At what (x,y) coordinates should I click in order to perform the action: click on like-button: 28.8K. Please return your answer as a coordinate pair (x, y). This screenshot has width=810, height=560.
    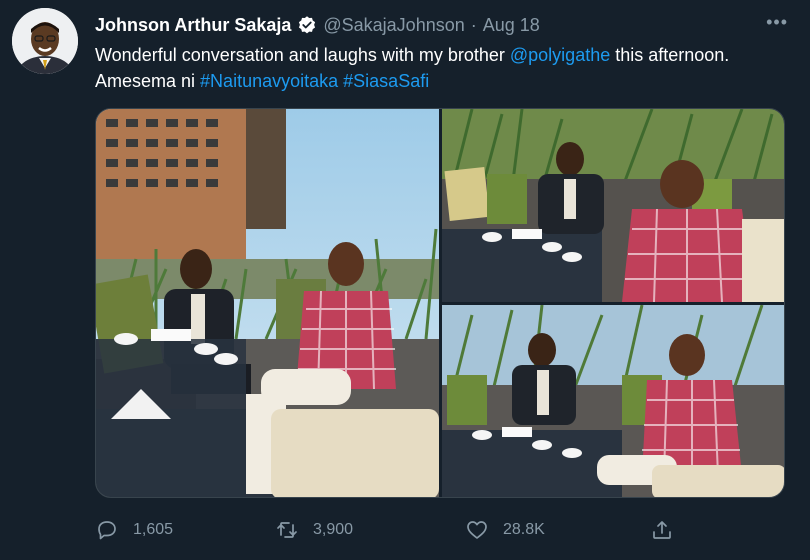
    Looking at the image, I should click on (505, 530).